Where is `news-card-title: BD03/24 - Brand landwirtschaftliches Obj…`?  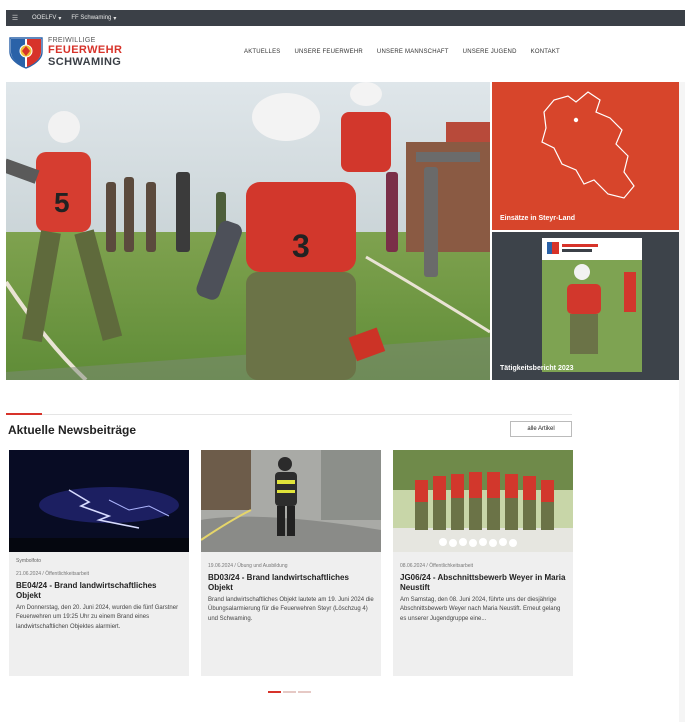 news-card-title: BD03/24 - Brand landwirtschaftliches Obj… is located at coordinates (291, 582).